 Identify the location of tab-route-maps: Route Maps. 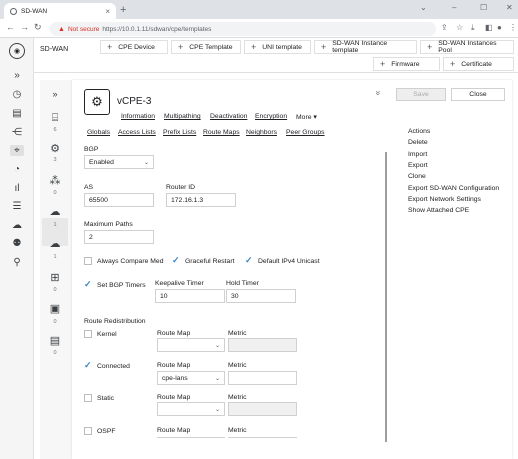
(221, 132).